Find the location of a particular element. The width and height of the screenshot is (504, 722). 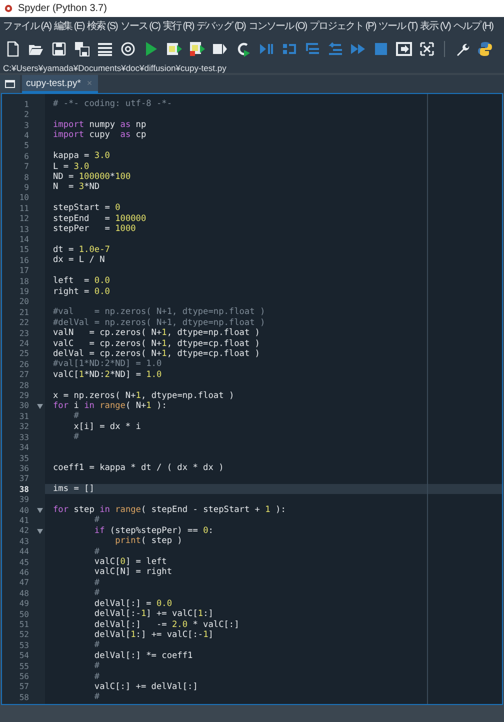

line-number: 36 is located at coordinates (24, 468).